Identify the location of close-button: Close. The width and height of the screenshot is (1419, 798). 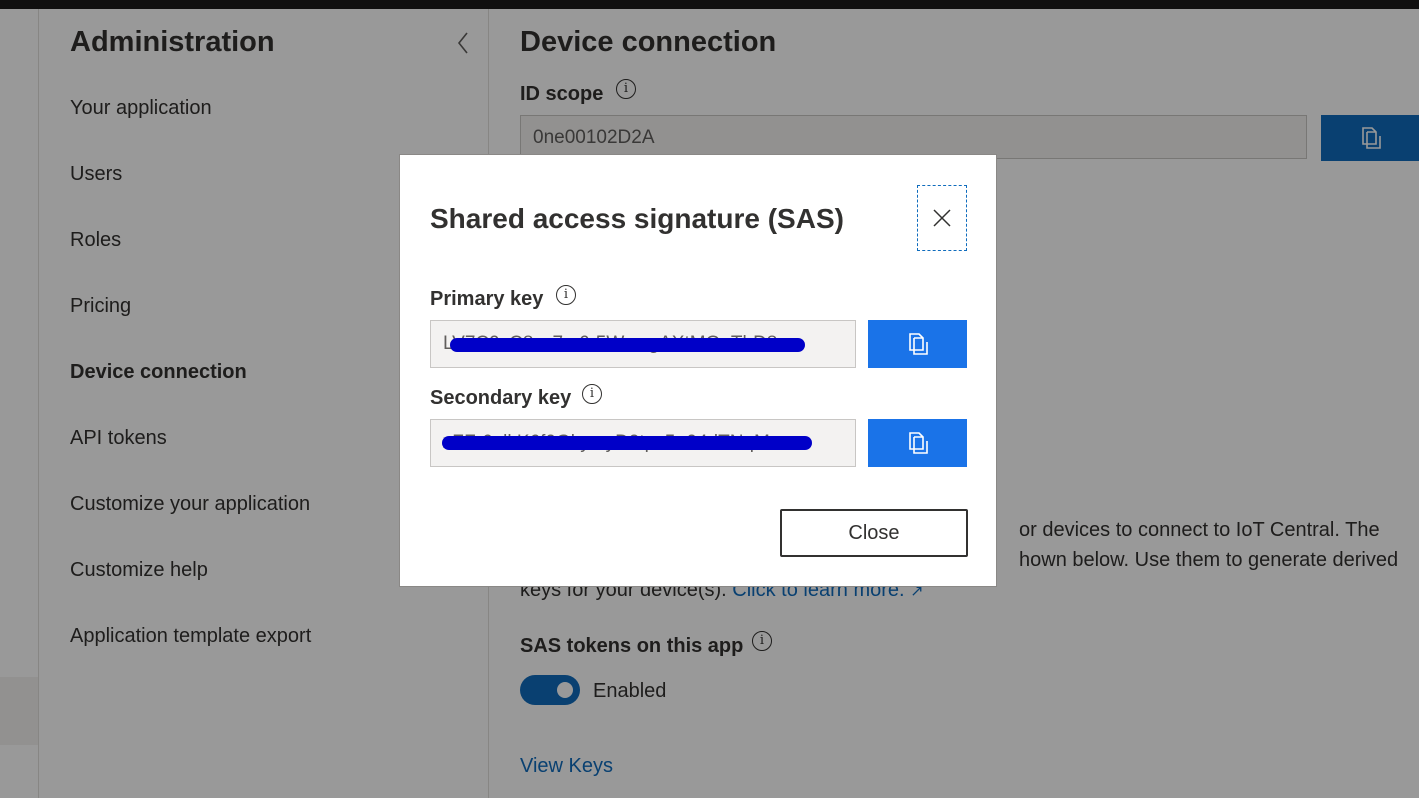
(874, 533).